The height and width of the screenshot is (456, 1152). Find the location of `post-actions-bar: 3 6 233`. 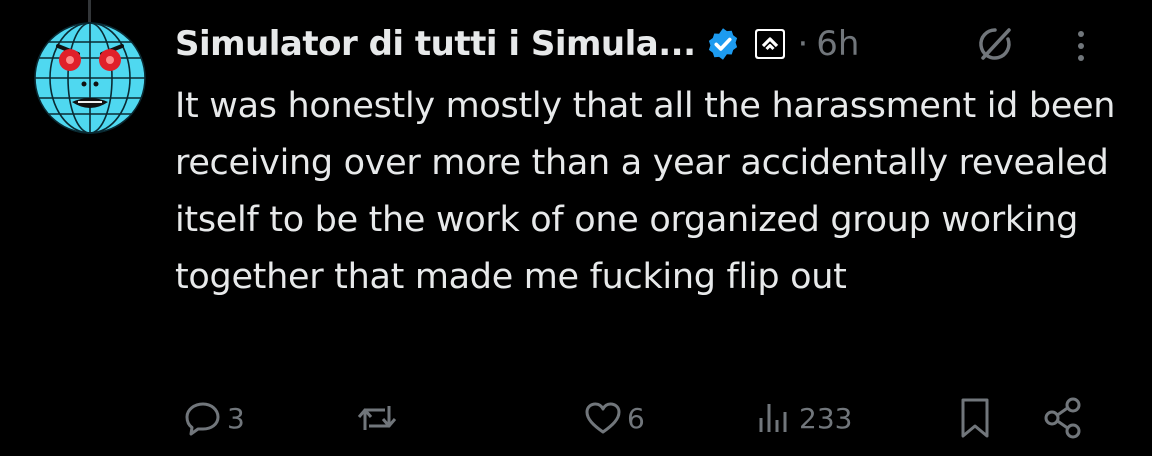

post-actions-bar: 3 6 233 is located at coordinates (635, 418).